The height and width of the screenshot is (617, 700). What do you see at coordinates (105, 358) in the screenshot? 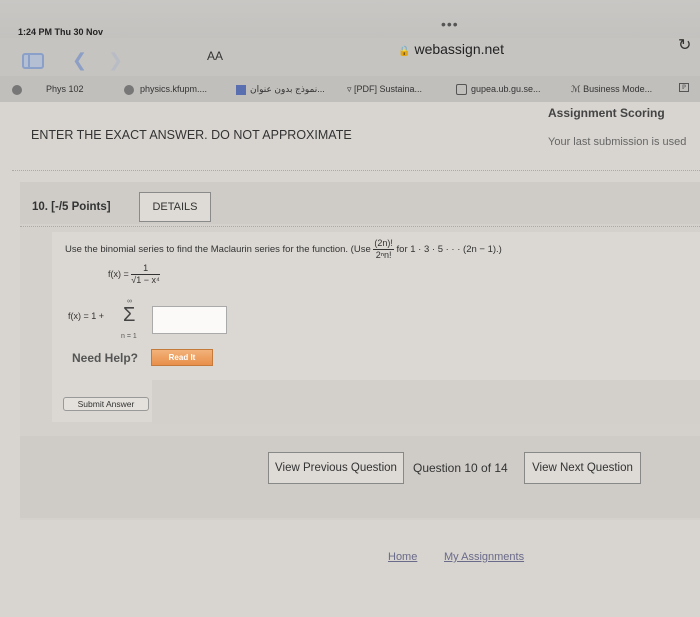
I see `need-help-label: Need Help?` at bounding box center [105, 358].